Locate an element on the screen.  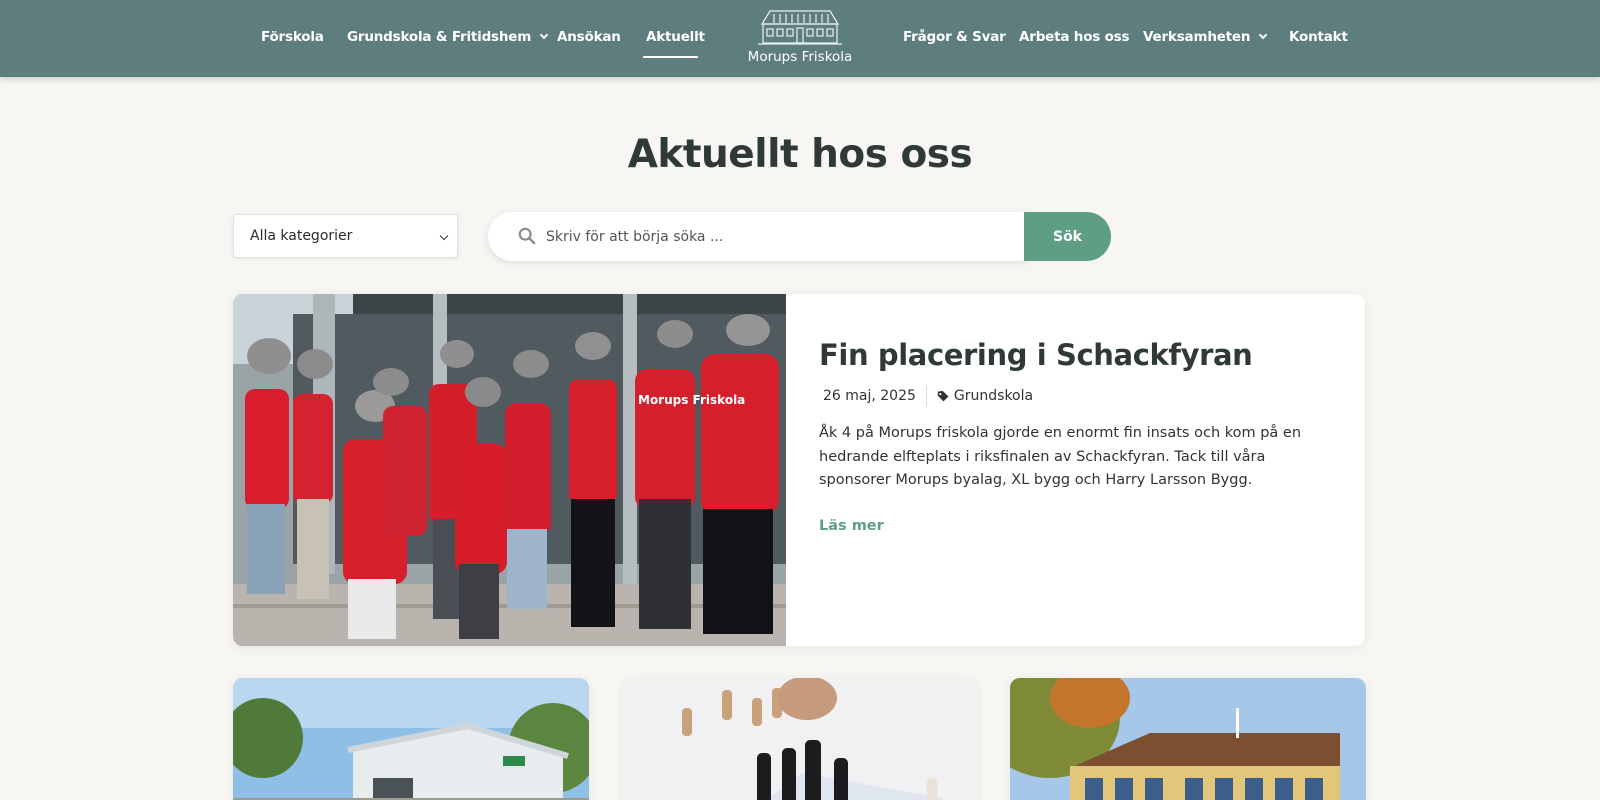
nav-fragor-label: Frågor & Svar is located at coordinates (954, 37).